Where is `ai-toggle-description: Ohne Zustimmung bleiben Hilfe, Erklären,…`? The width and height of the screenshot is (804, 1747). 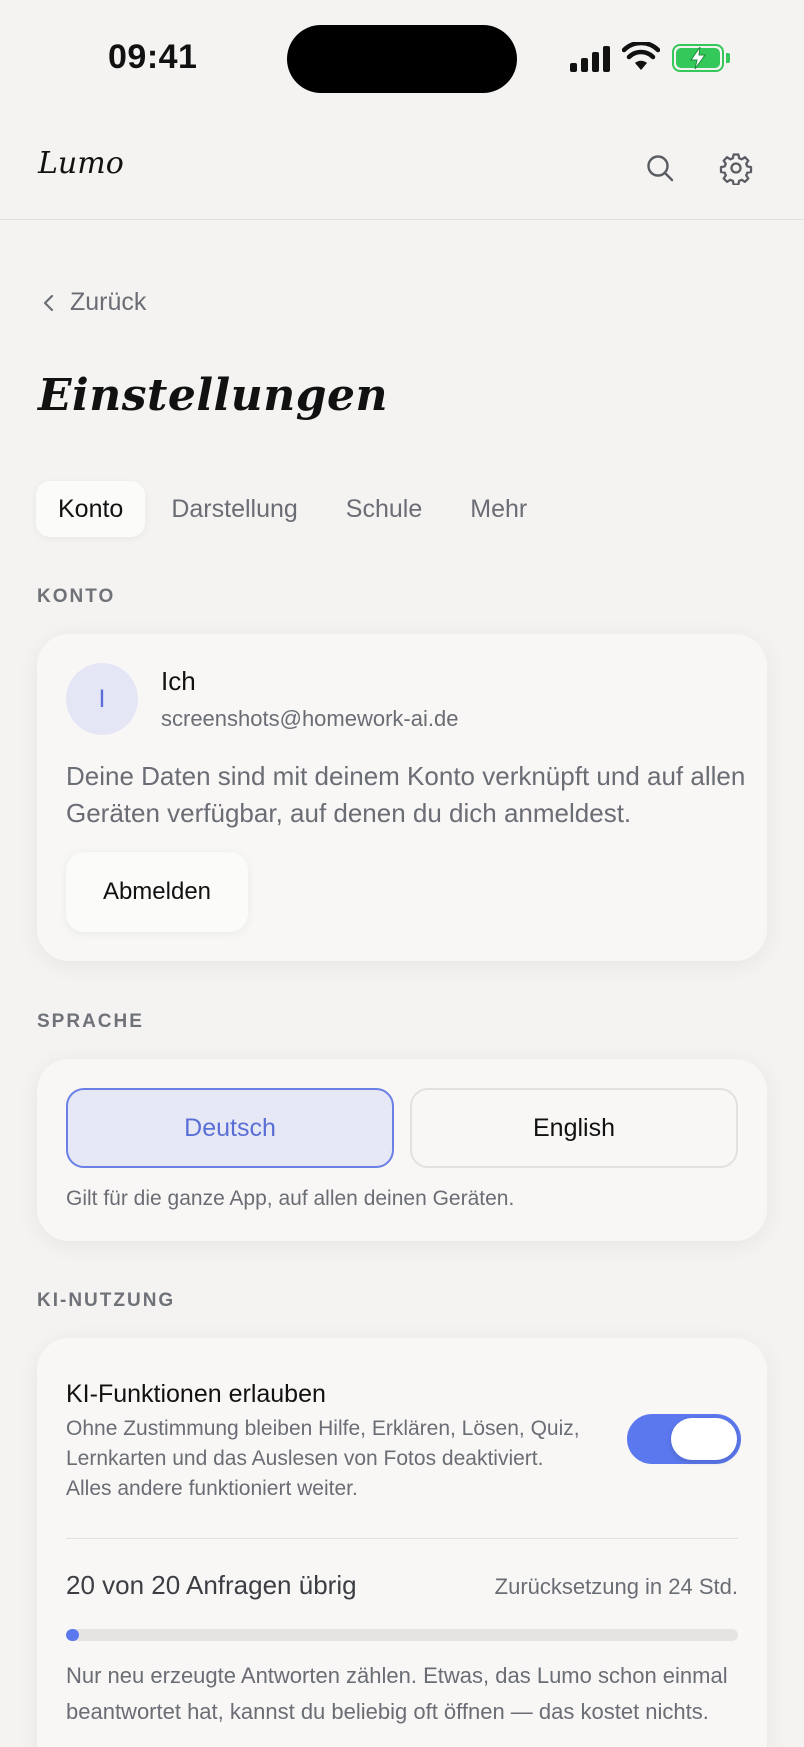 ai-toggle-description: Ohne Zustimmung bleiben Hilfe, Erklären,… is located at coordinates (323, 1458).